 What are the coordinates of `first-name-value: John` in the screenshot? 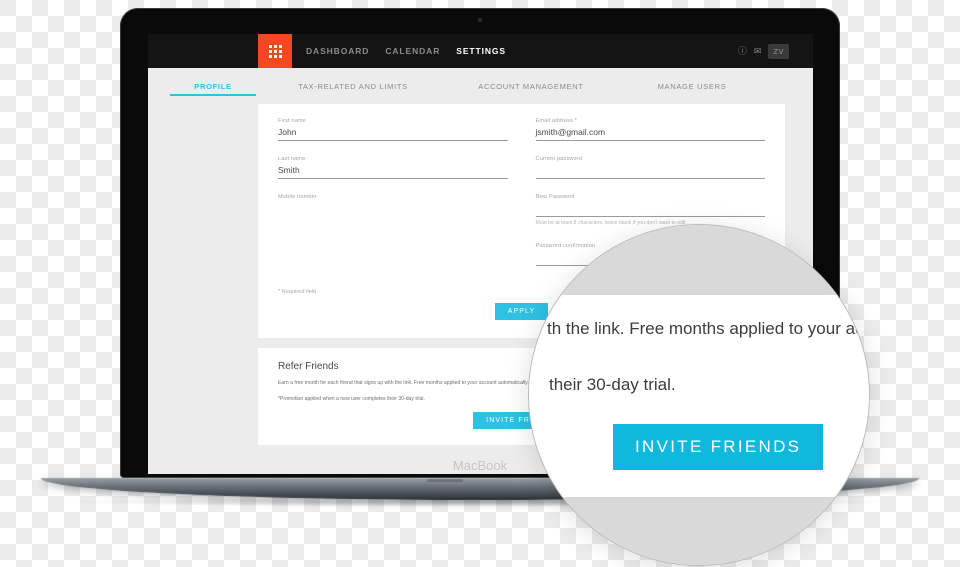 It's located at (287, 132).